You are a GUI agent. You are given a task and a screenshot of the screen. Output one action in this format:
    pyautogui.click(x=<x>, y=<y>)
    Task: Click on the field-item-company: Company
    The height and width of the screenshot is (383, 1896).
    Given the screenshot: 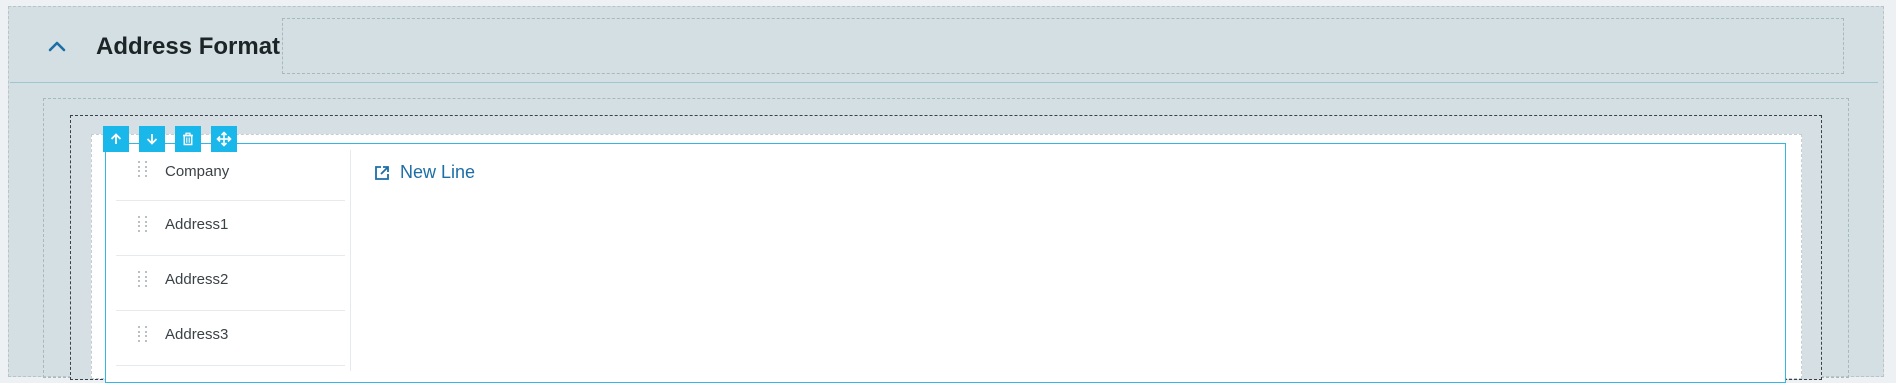 What is the action you would take?
    pyautogui.click(x=230, y=173)
    